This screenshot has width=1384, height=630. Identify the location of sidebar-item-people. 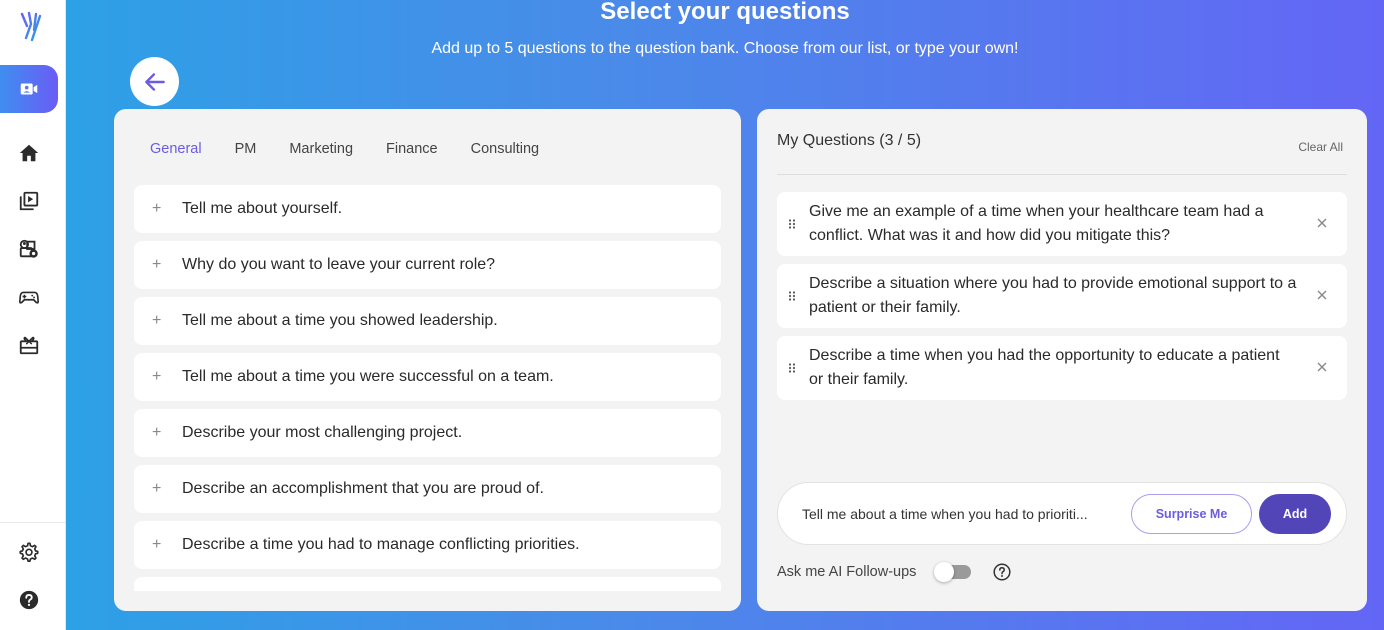
(29, 249).